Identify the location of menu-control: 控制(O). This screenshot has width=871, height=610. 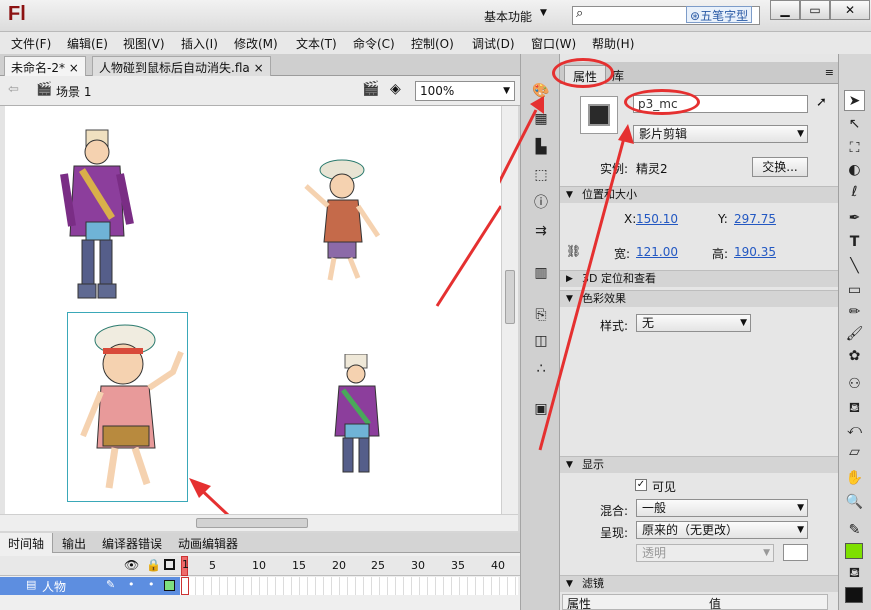
(432, 43).